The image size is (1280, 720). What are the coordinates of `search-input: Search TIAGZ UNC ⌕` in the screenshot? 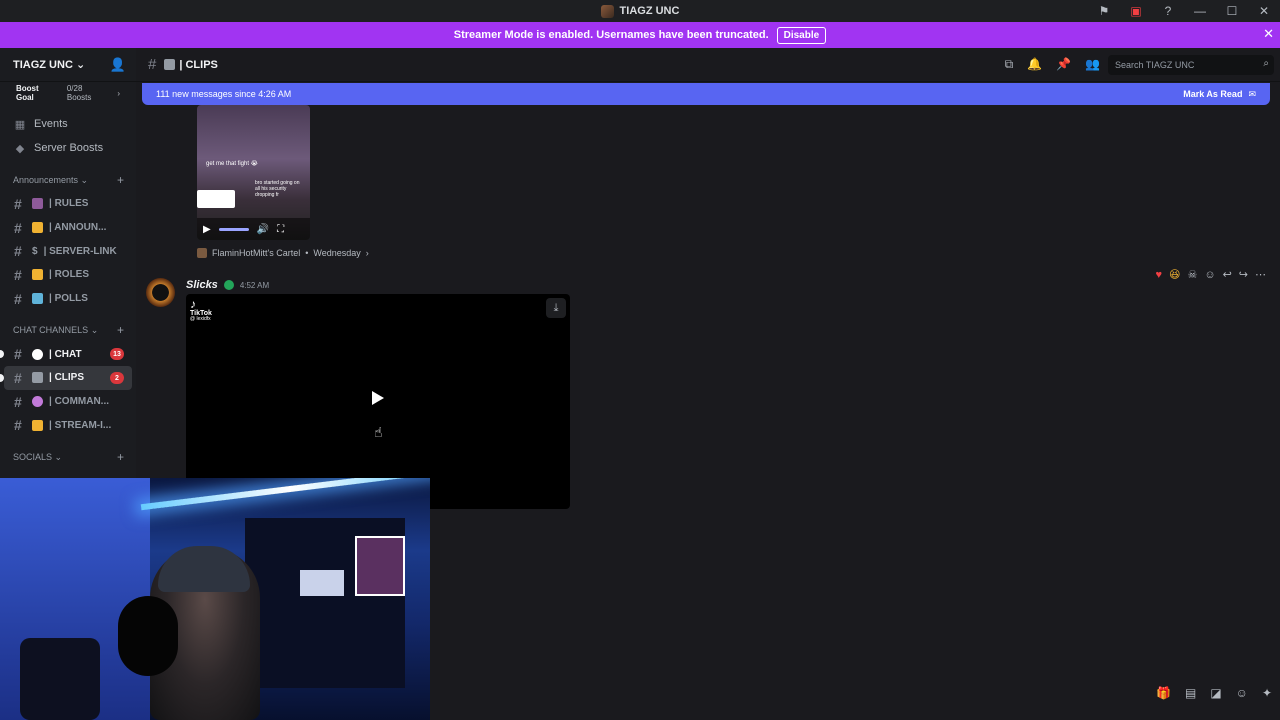 It's located at (1191, 65).